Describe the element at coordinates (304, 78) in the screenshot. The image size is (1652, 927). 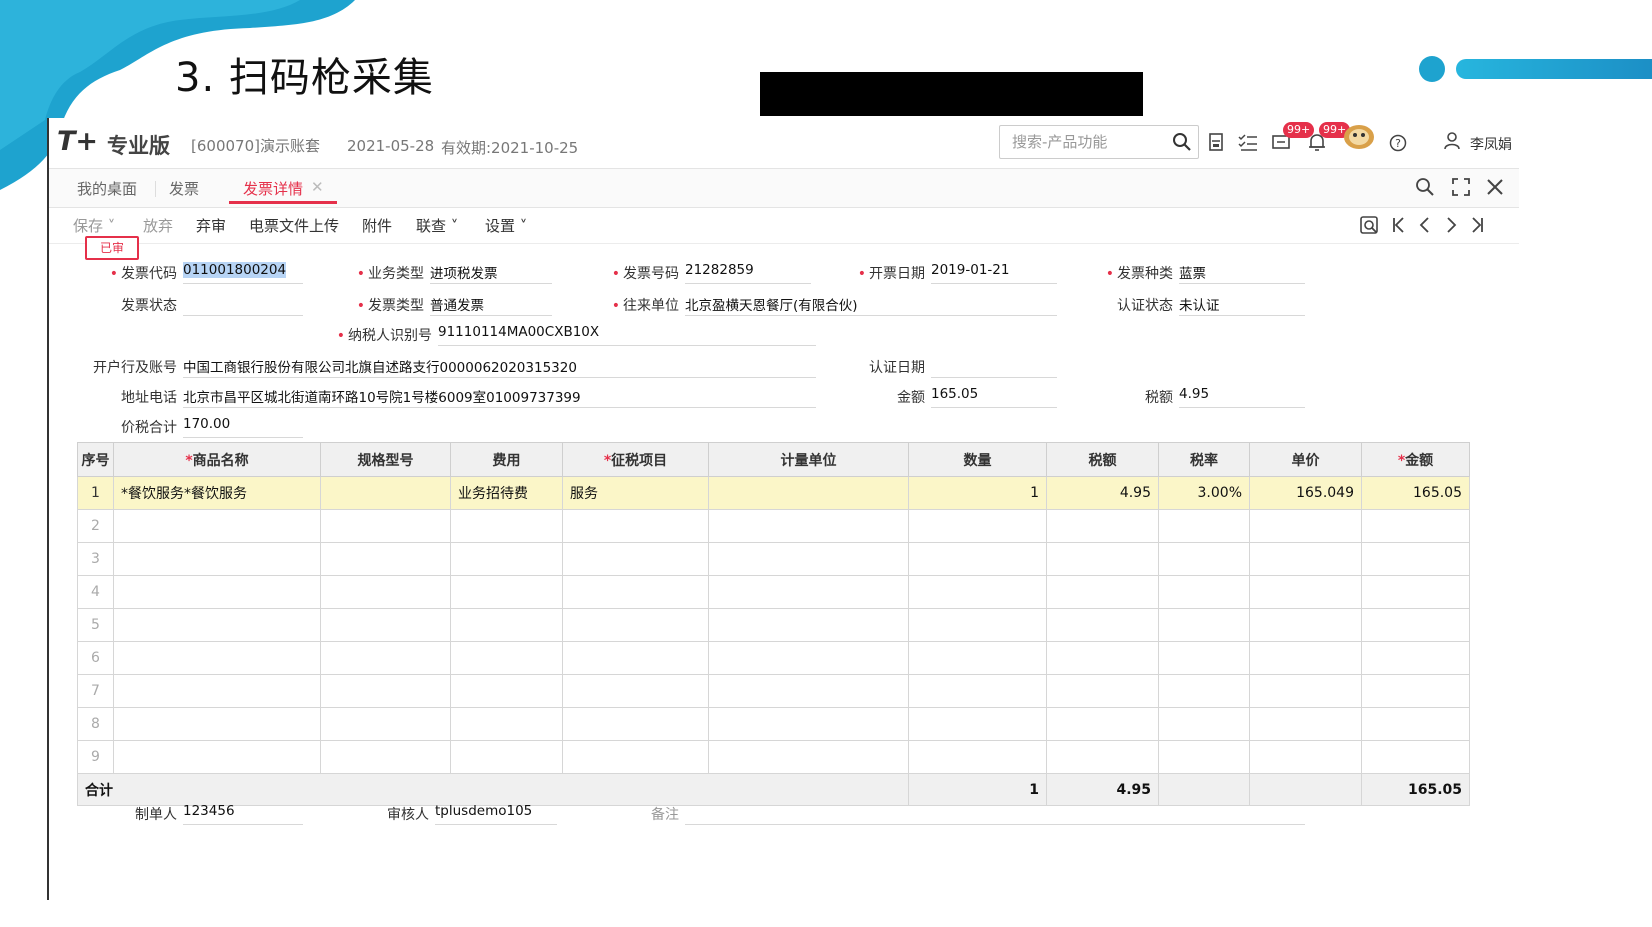
I see `slide-title: 3. 扫码枪采集` at that location.